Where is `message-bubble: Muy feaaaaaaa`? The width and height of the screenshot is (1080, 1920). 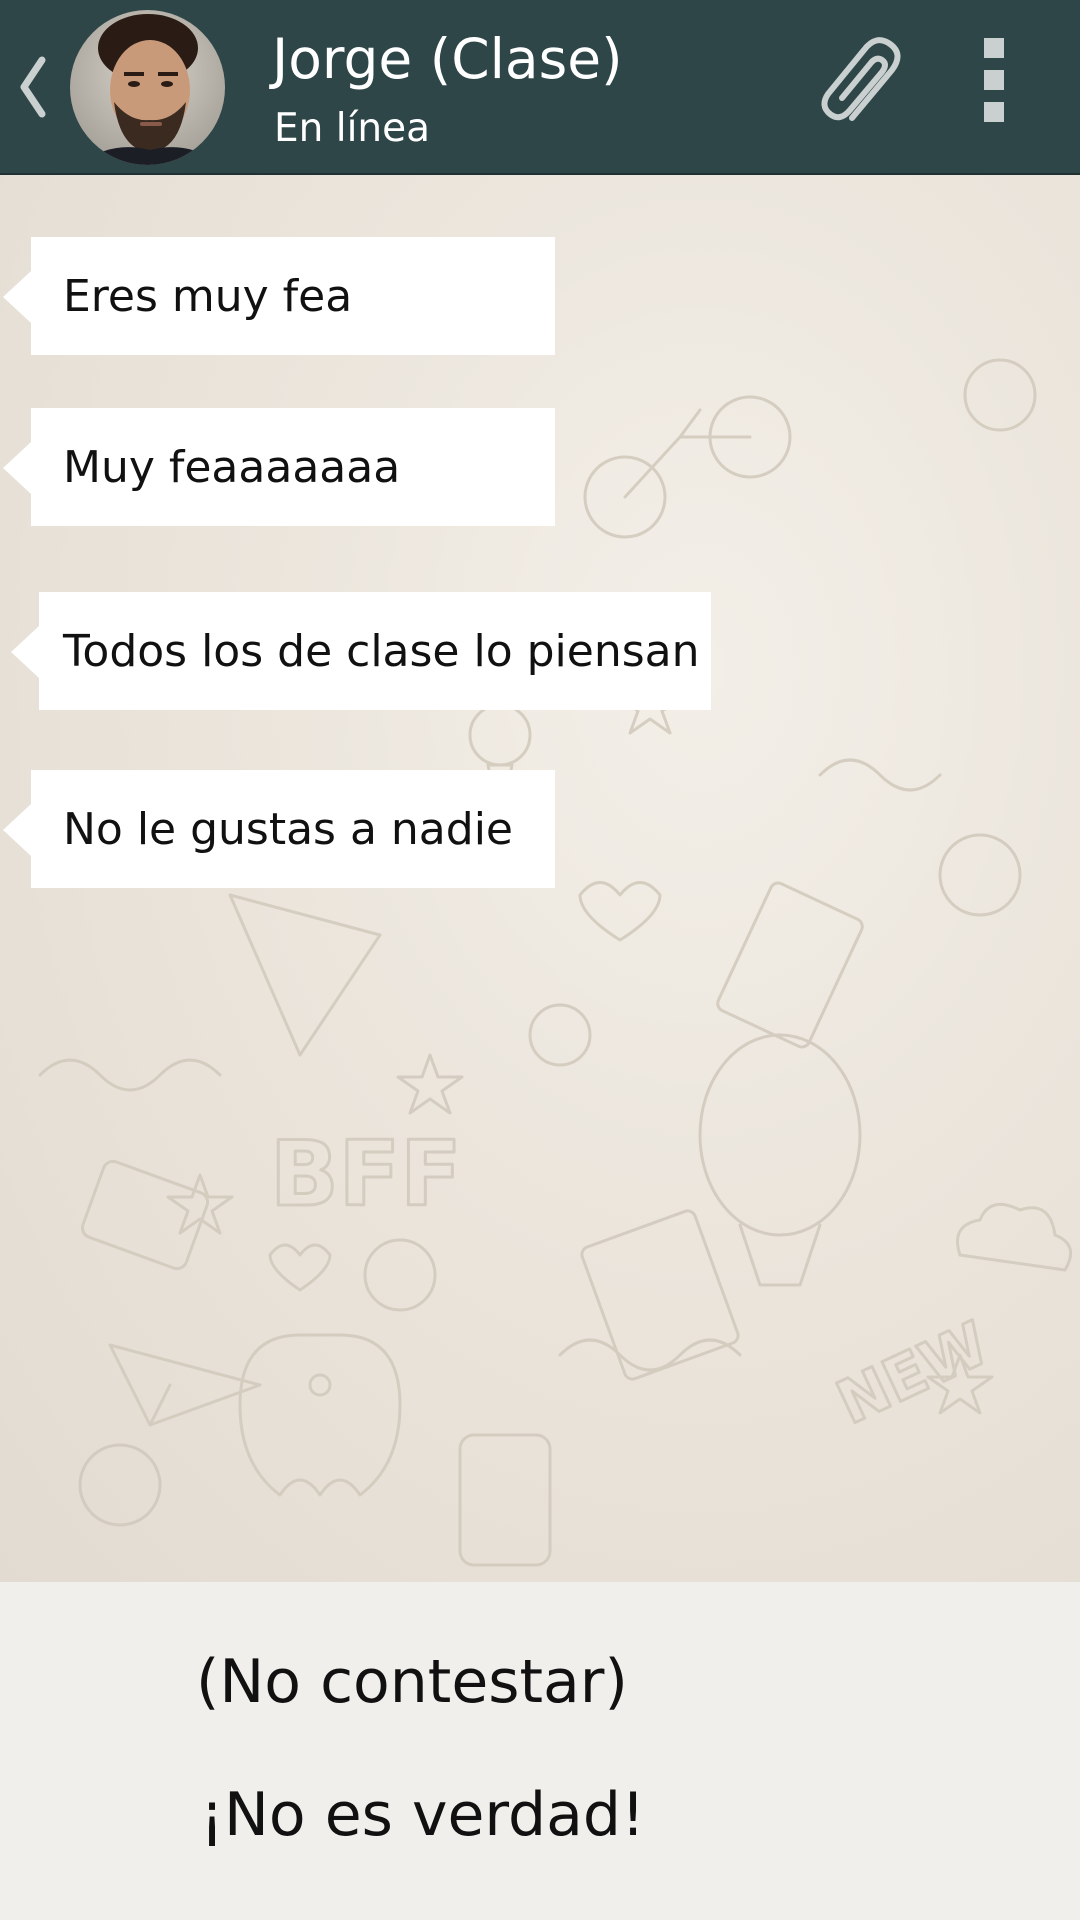
message-bubble: Muy feaaaaaaa is located at coordinates (279, 467).